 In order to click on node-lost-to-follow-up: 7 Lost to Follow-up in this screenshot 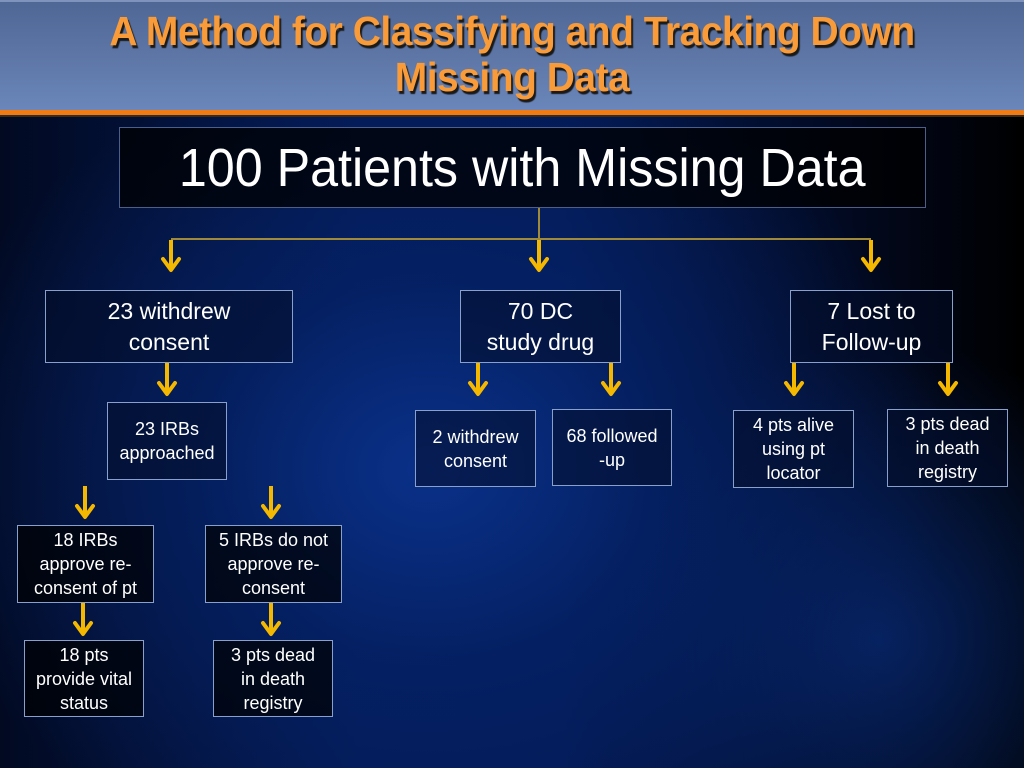, I will do `click(871, 326)`.